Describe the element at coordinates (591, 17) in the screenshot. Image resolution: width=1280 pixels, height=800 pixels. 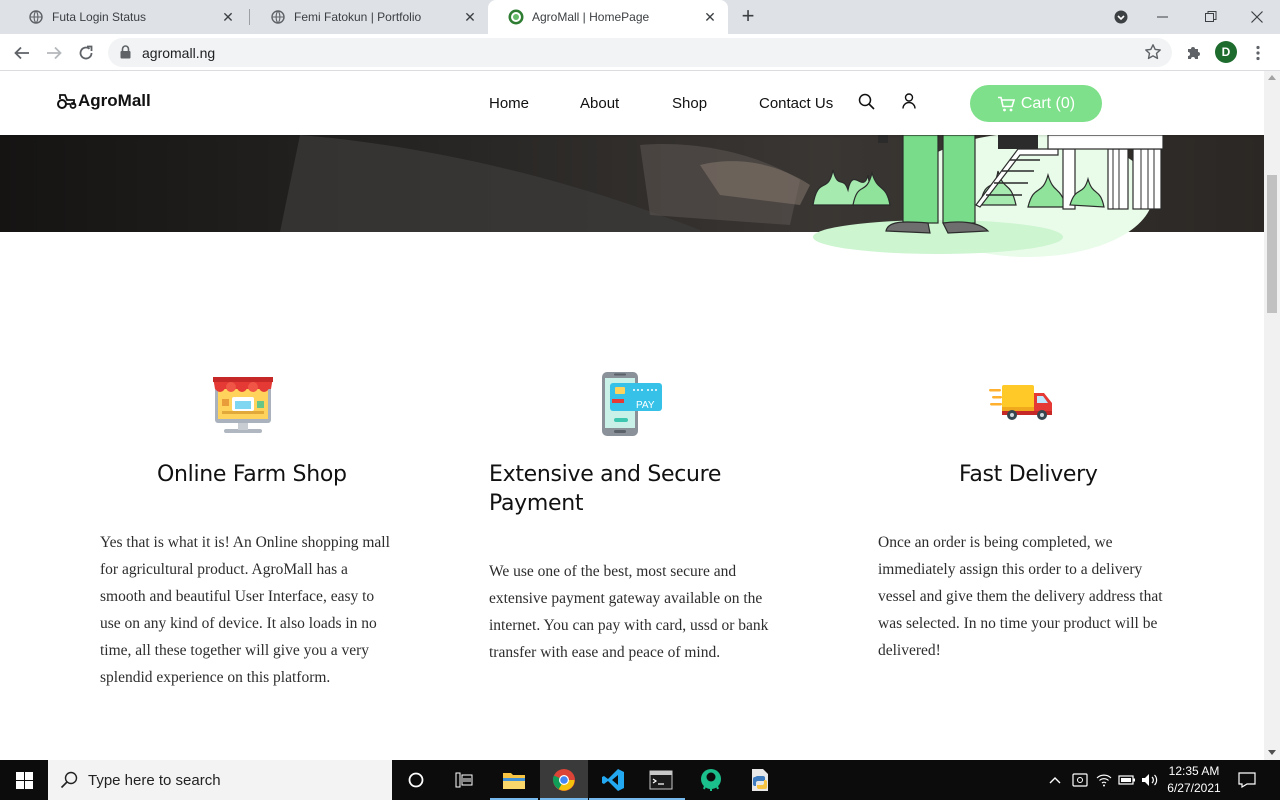
I see `tab-title: AgroMall | HomePage` at that location.